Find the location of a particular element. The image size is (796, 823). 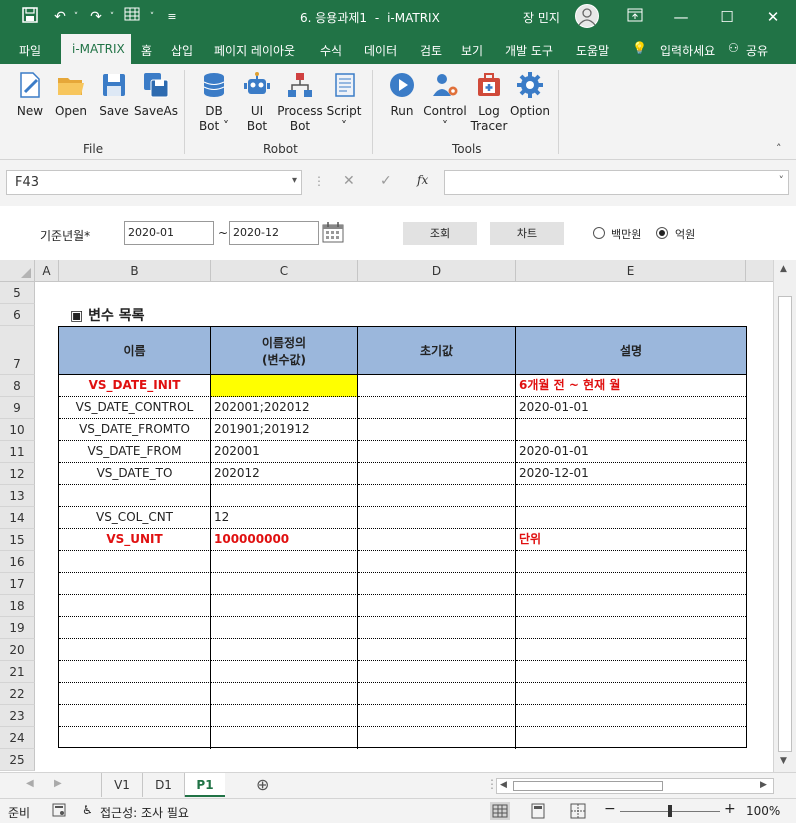

name-cell: VS_DATE_INIT is located at coordinates (135, 386).